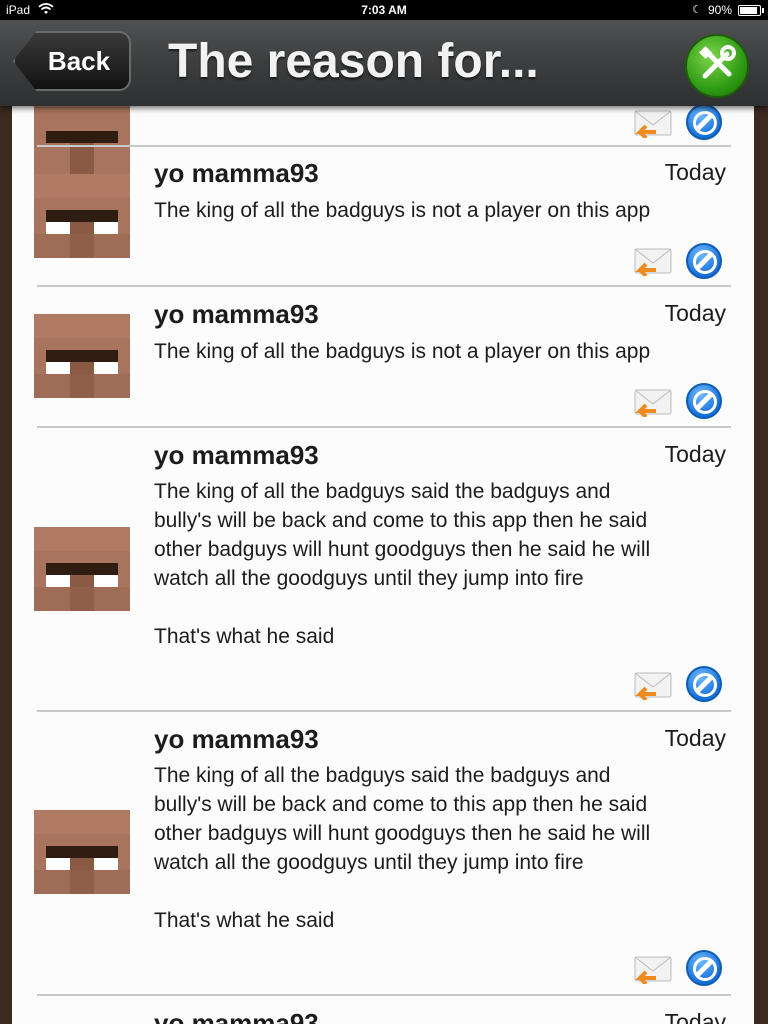 The image size is (768, 1024). I want to click on tools-icon, so click(717, 66).